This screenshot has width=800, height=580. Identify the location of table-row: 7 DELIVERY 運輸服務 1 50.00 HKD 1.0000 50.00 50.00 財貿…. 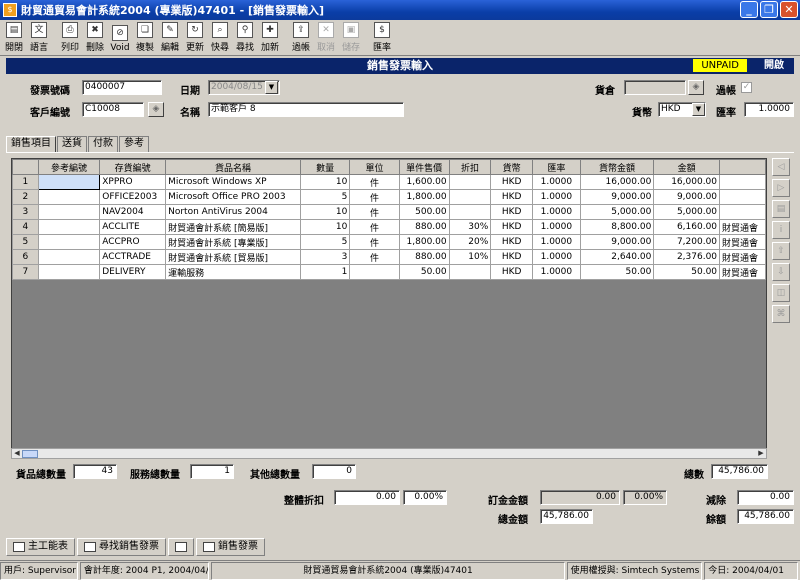
(389, 272).